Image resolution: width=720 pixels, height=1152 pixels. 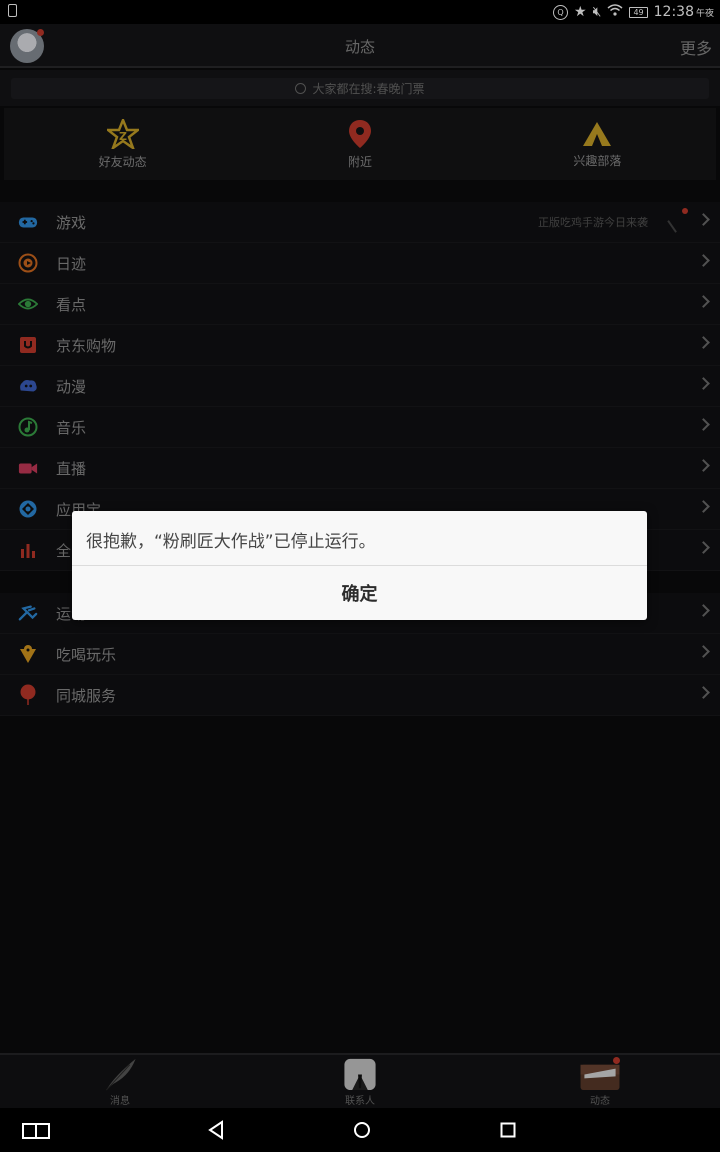 I want to click on search-bar: 大家都在搜:春晚门票, so click(x=360, y=88).